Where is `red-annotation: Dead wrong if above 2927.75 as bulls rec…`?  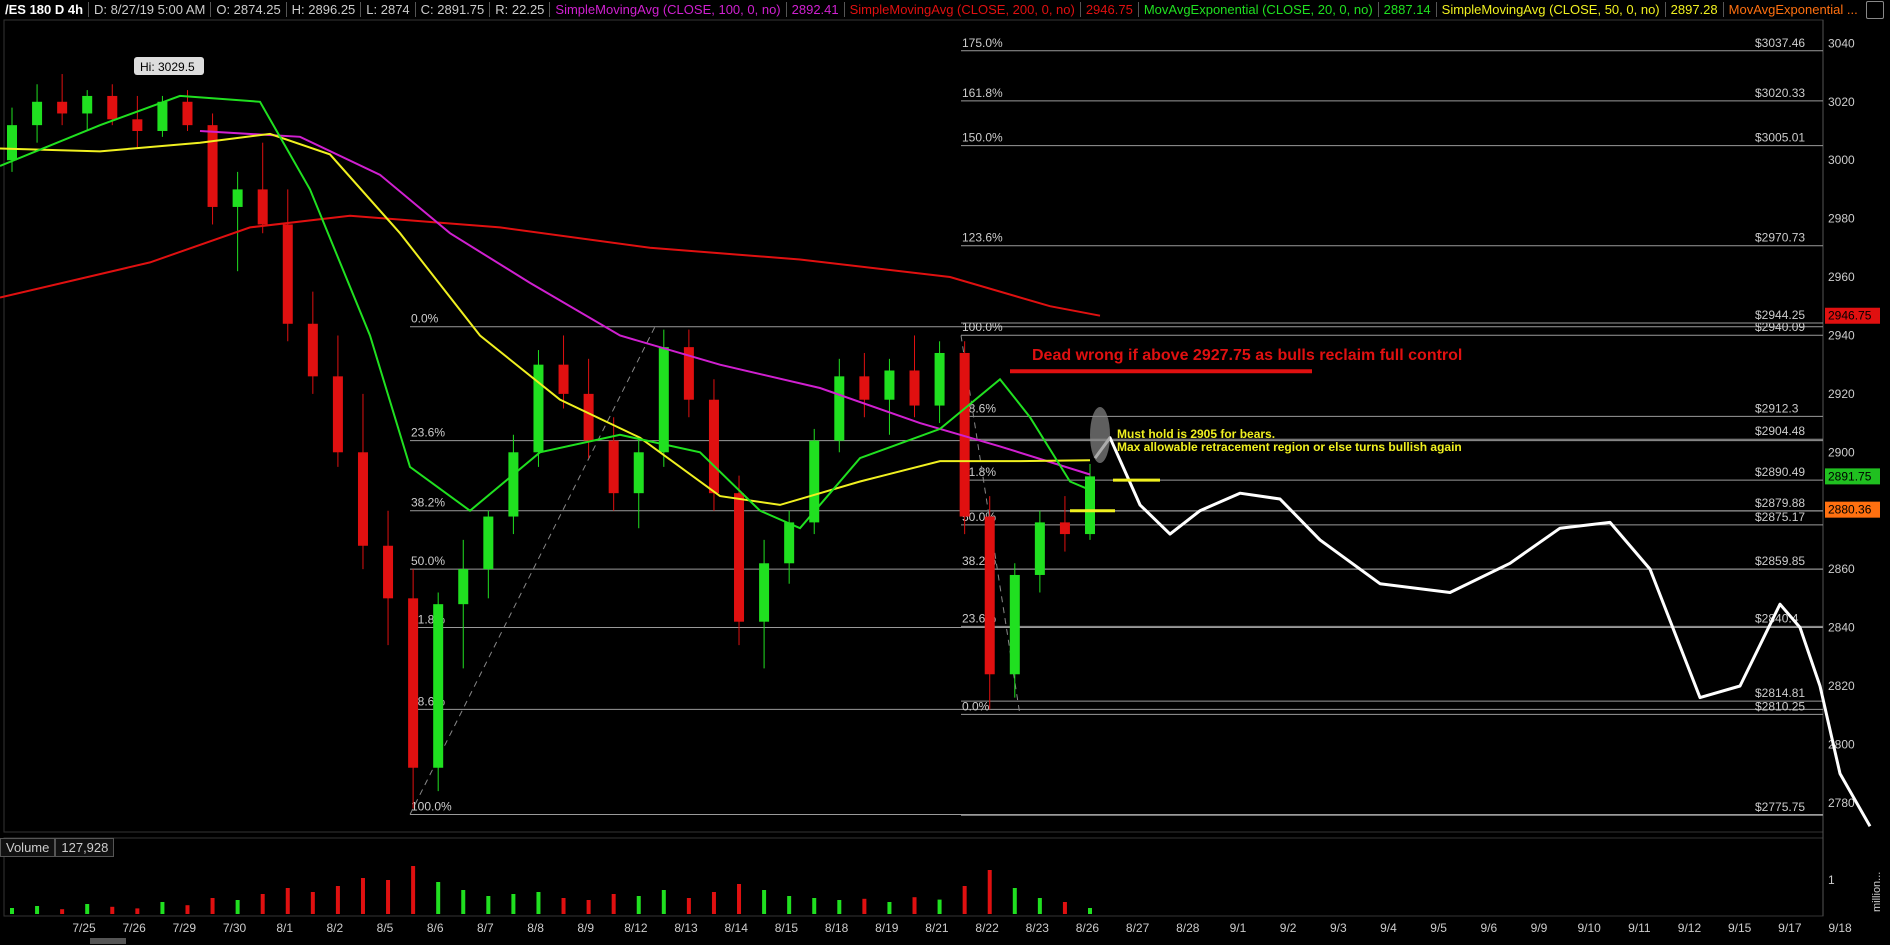
red-annotation: Dead wrong if above 2927.75 as bulls rec… is located at coordinates (1247, 355).